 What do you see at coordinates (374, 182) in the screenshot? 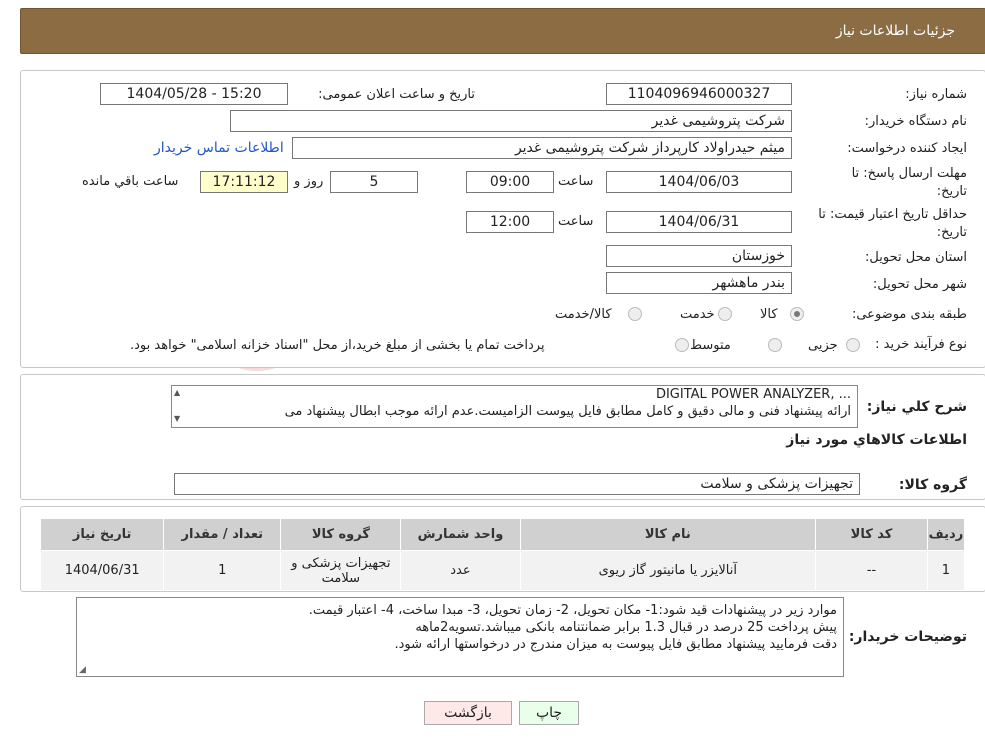
I see `days-field: 5` at bounding box center [374, 182].